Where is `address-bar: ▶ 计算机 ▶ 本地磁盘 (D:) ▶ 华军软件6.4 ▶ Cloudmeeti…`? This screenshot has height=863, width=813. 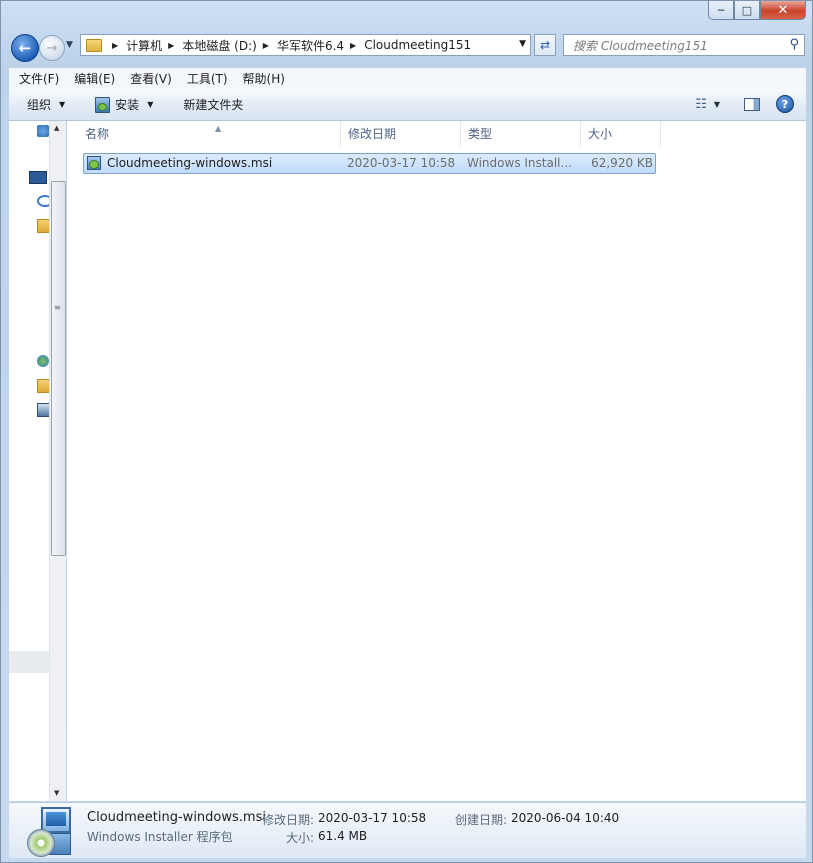 address-bar: ▶ 计算机 ▶ 本地磁盘 (D:) ▶ 华军软件6.4 ▶ Cloudmeeti… is located at coordinates (305, 45).